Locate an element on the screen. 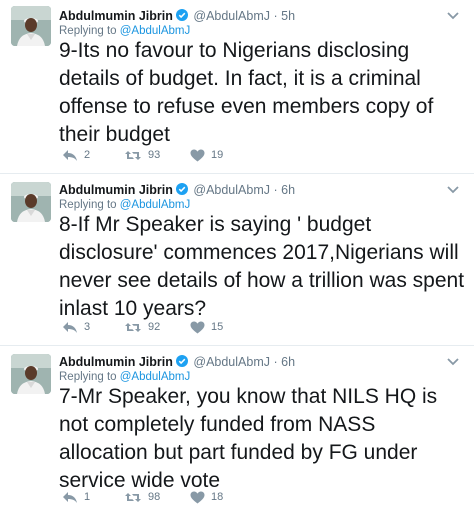 This screenshot has width=474, height=508. retweet-count: 98 is located at coordinates (154, 497).